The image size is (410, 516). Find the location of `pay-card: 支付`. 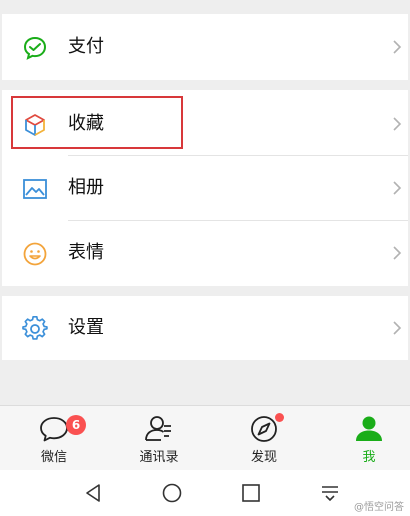

pay-card: 支付 is located at coordinates (205, 47).